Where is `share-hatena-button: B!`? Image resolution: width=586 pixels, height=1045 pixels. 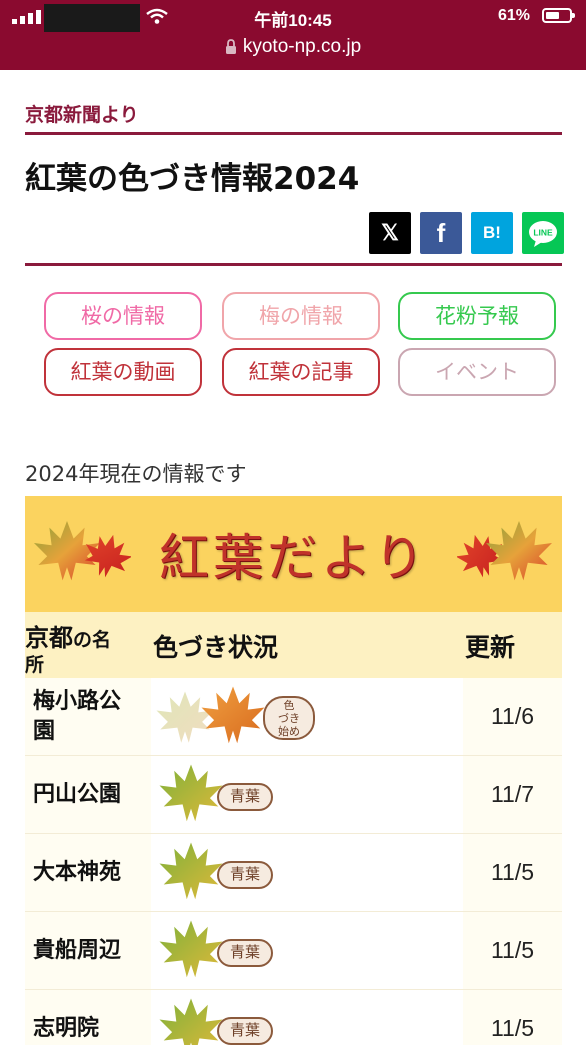
share-hatena-button: B! is located at coordinates (492, 233).